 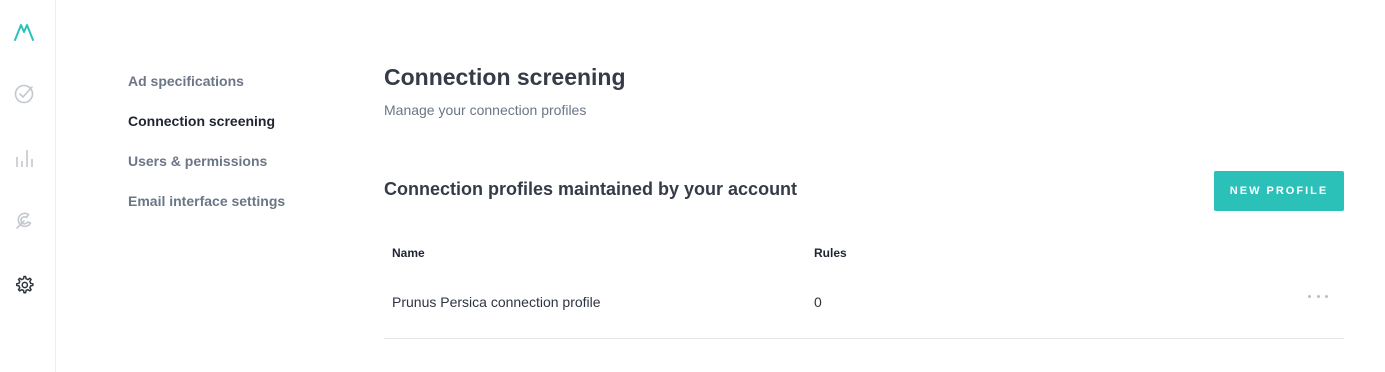 What do you see at coordinates (864, 305) in the screenshot?
I see `table-row: Prunus Persica connection profile 0` at bounding box center [864, 305].